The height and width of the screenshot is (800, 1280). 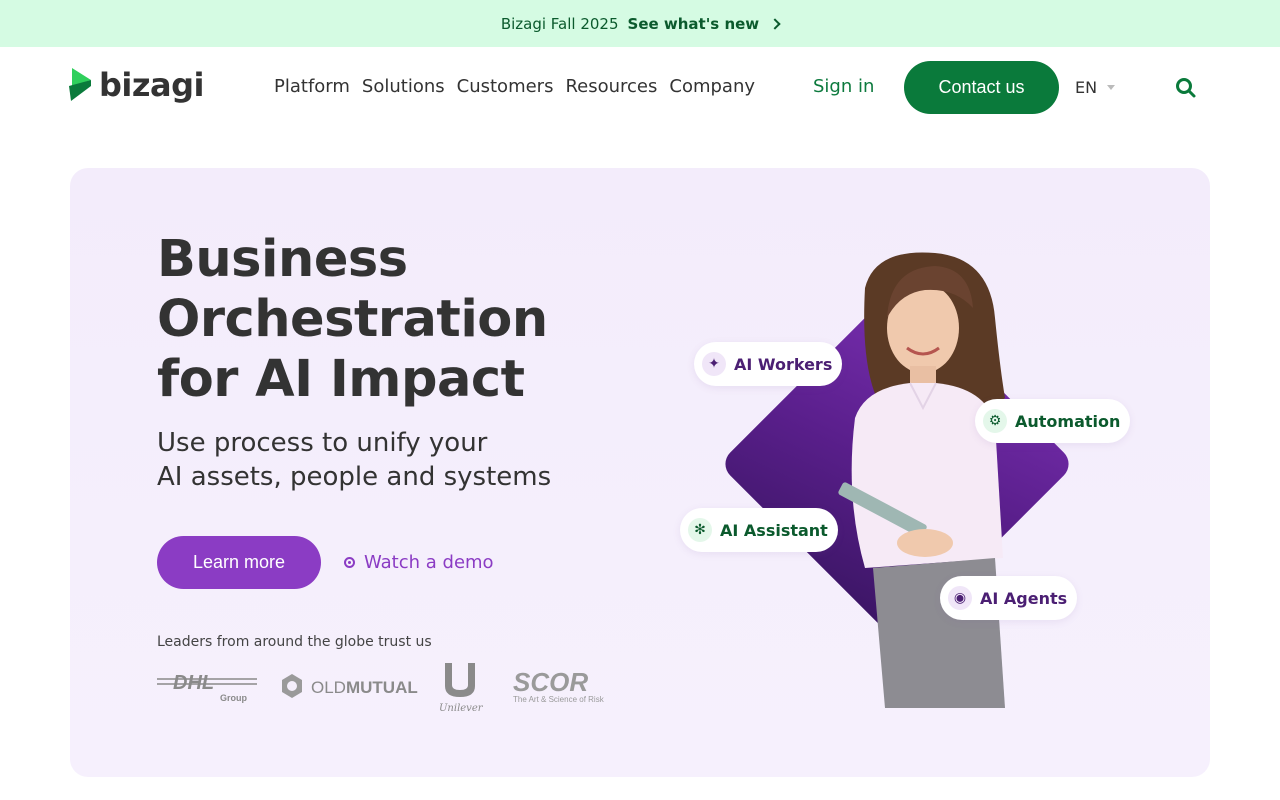 What do you see at coordinates (505, 86) in the screenshot?
I see `nav-customers: Customers` at bounding box center [505, 86].